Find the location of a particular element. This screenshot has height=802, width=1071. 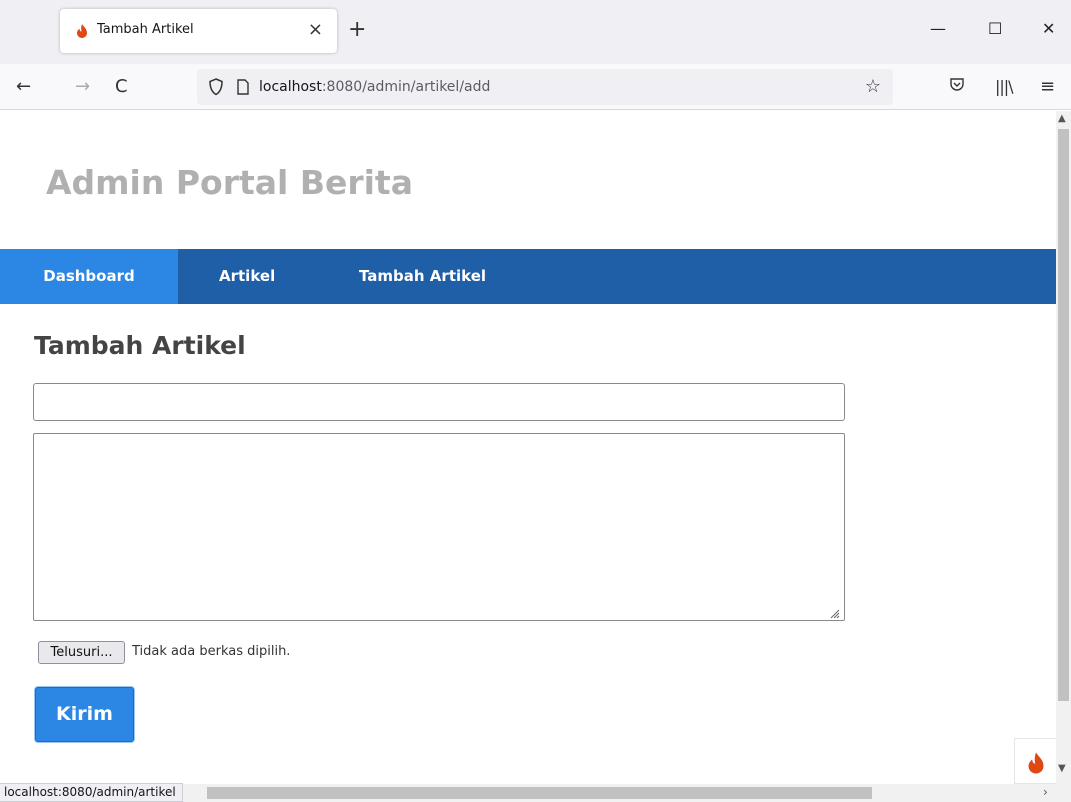

scroll-down-icon: ▼ is located at coordinates (1062, 769).